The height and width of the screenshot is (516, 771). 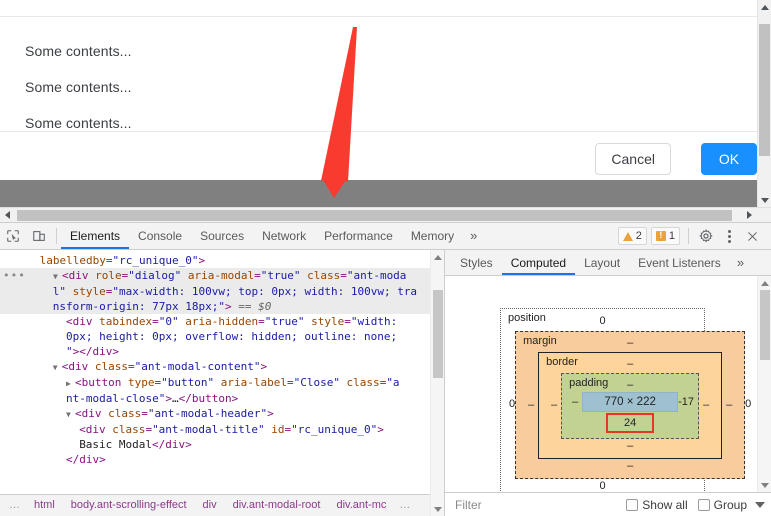 I want to click on kebab-menu-icon, so click(x=729, y=236).